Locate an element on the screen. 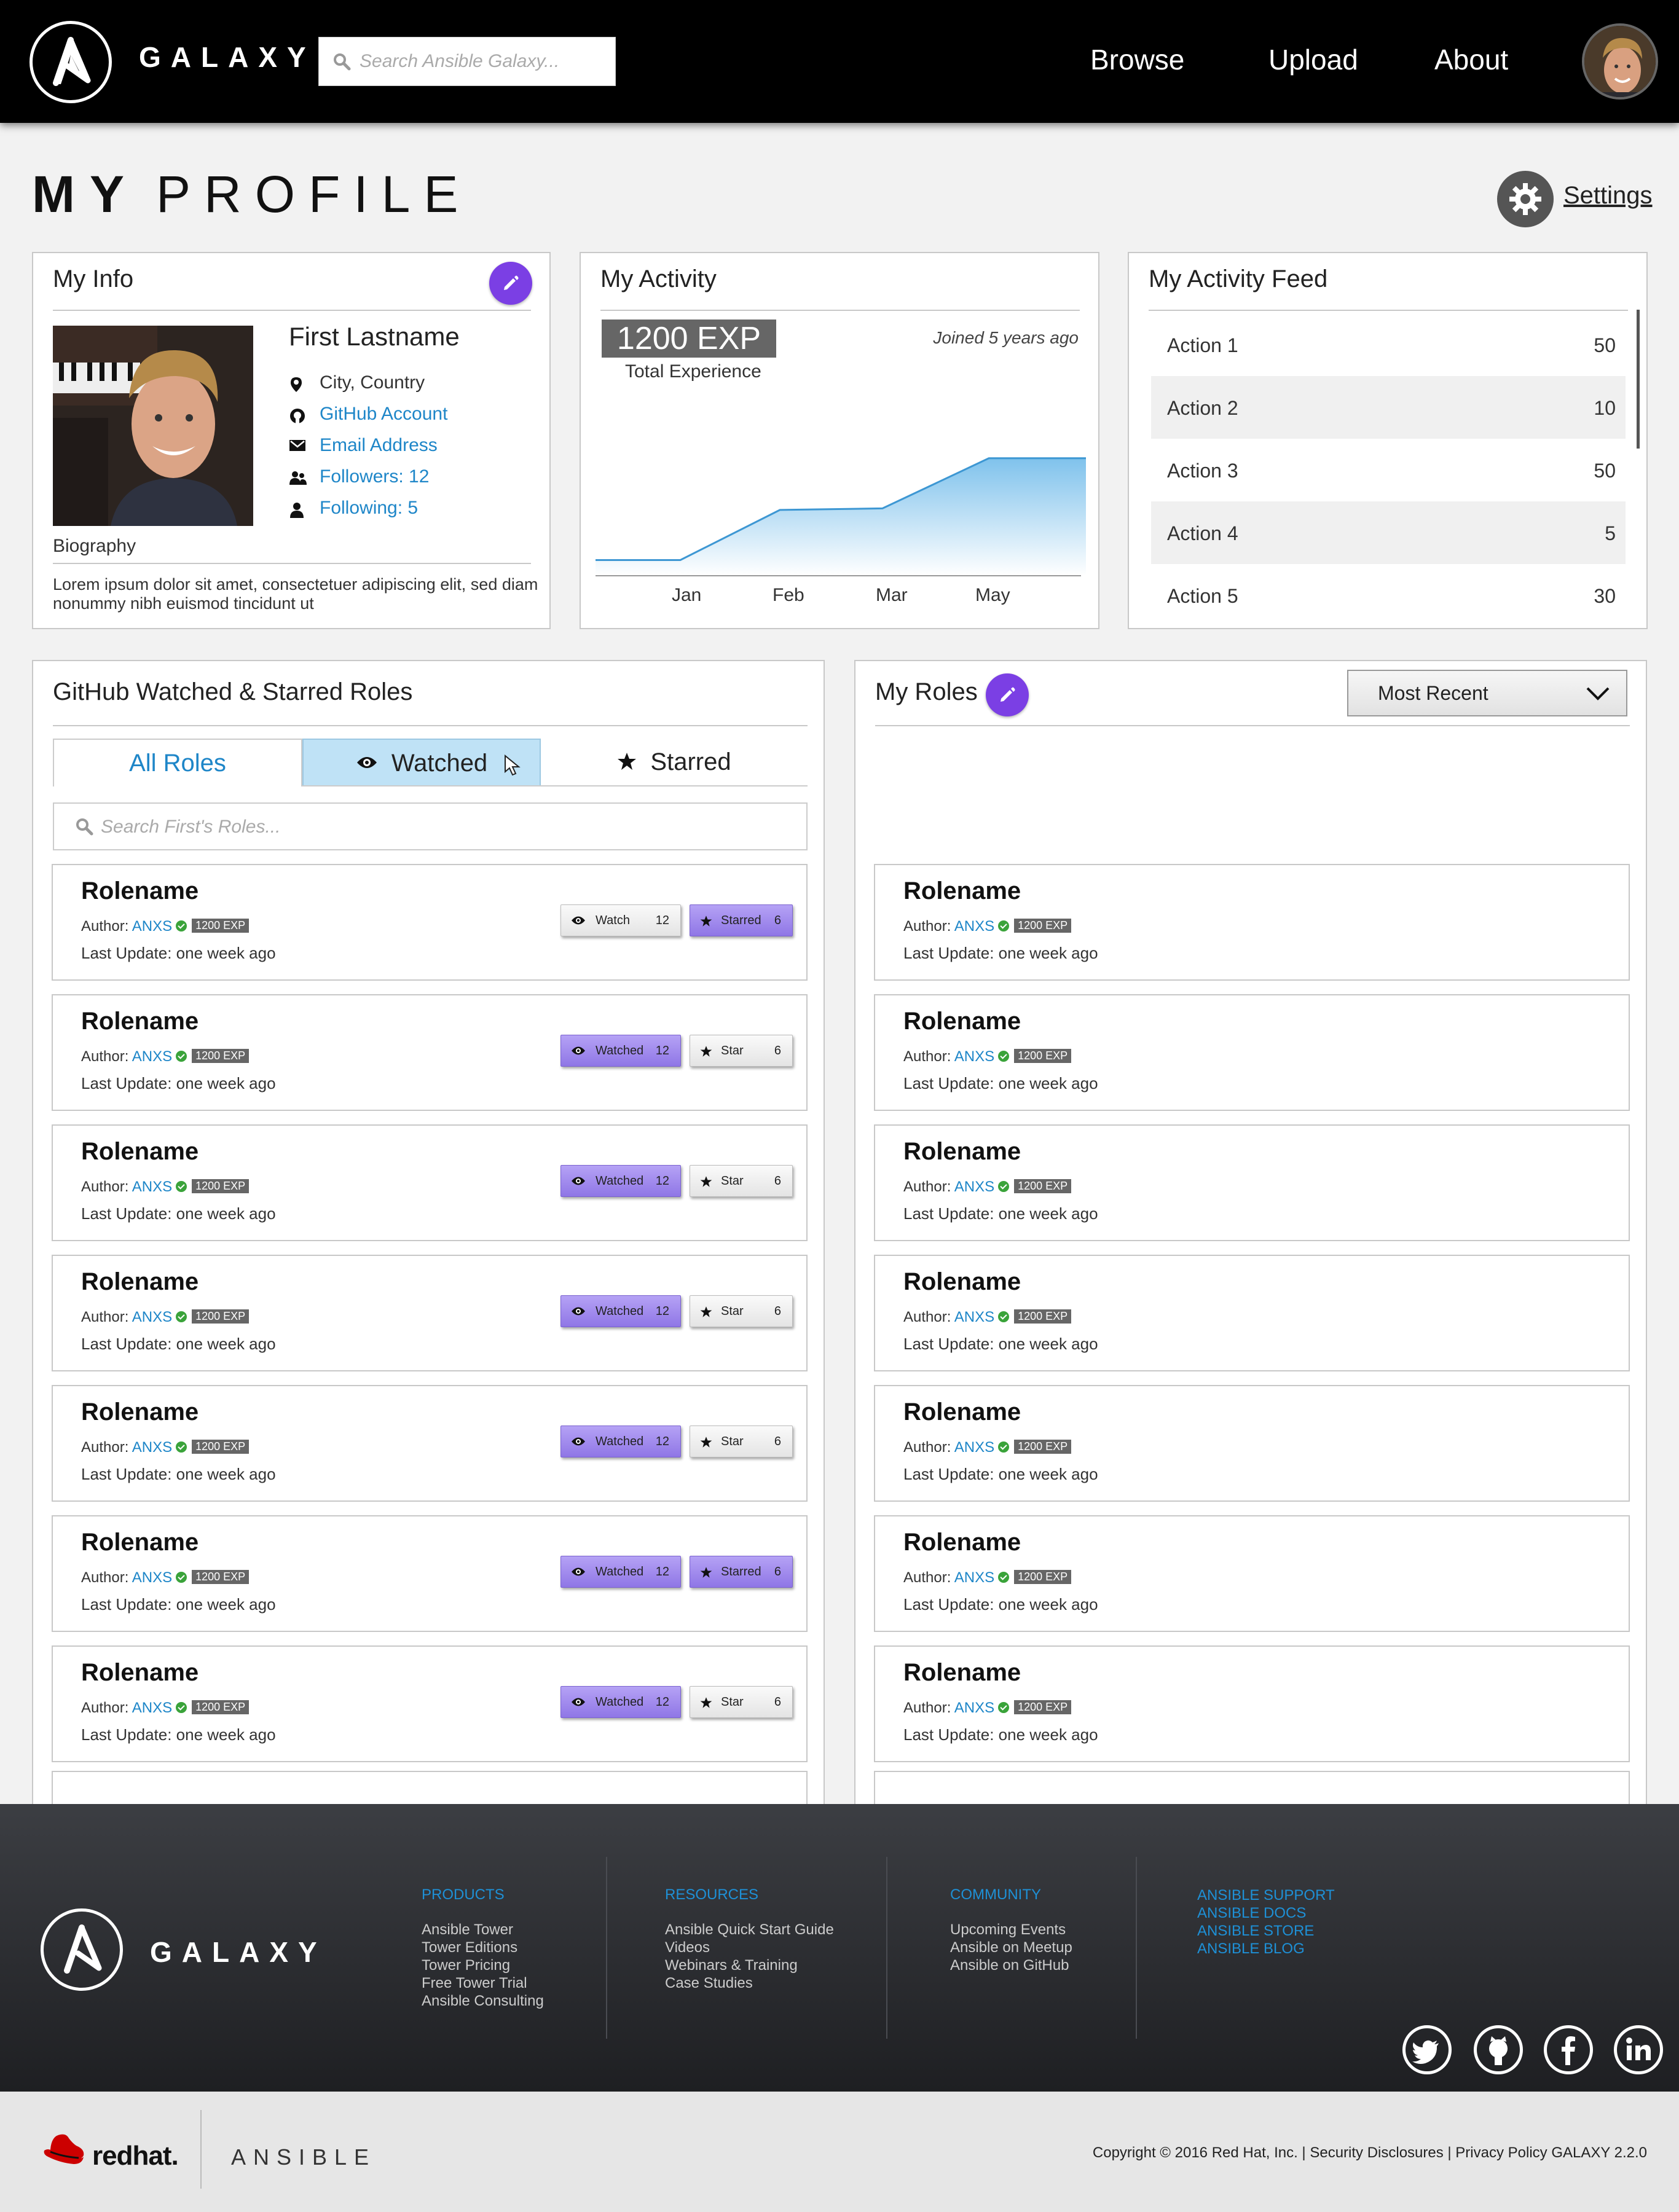  feed-item: Action 1 50 is located at coordinates (1388, 344).